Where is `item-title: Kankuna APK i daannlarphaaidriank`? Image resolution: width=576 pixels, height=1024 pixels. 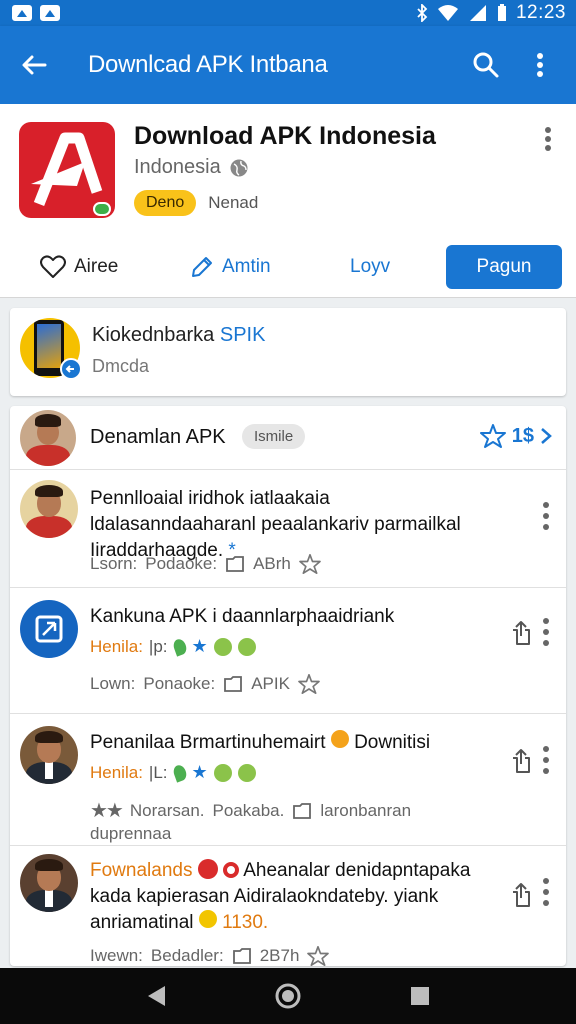
item-title: Kankuna APK i daannlarphaaidriank is located at coordinates (242, 616).